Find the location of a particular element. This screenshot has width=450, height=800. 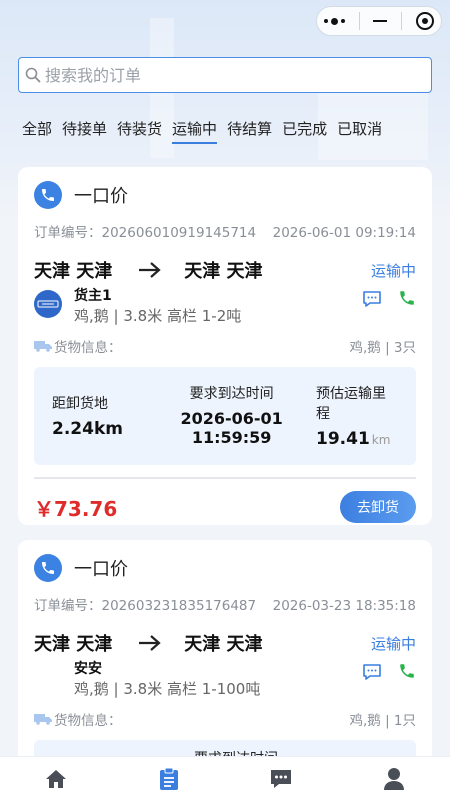

order-search-bar is located at coordinates (225, 75).